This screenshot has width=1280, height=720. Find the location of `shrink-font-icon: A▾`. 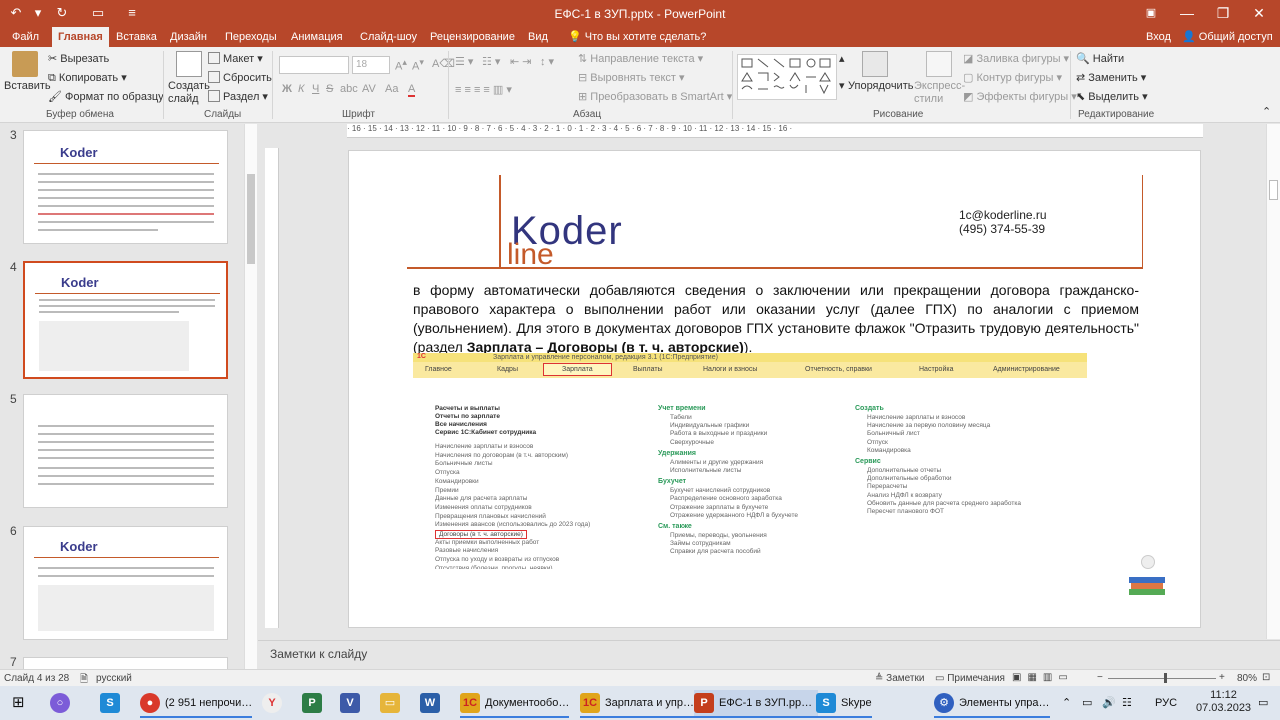

shrink-font-icon: A▾ is located at coordinates (418, 65).